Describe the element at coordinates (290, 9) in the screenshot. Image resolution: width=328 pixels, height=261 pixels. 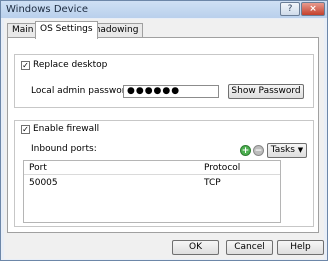
I see `title-help-button: ?` at that location.